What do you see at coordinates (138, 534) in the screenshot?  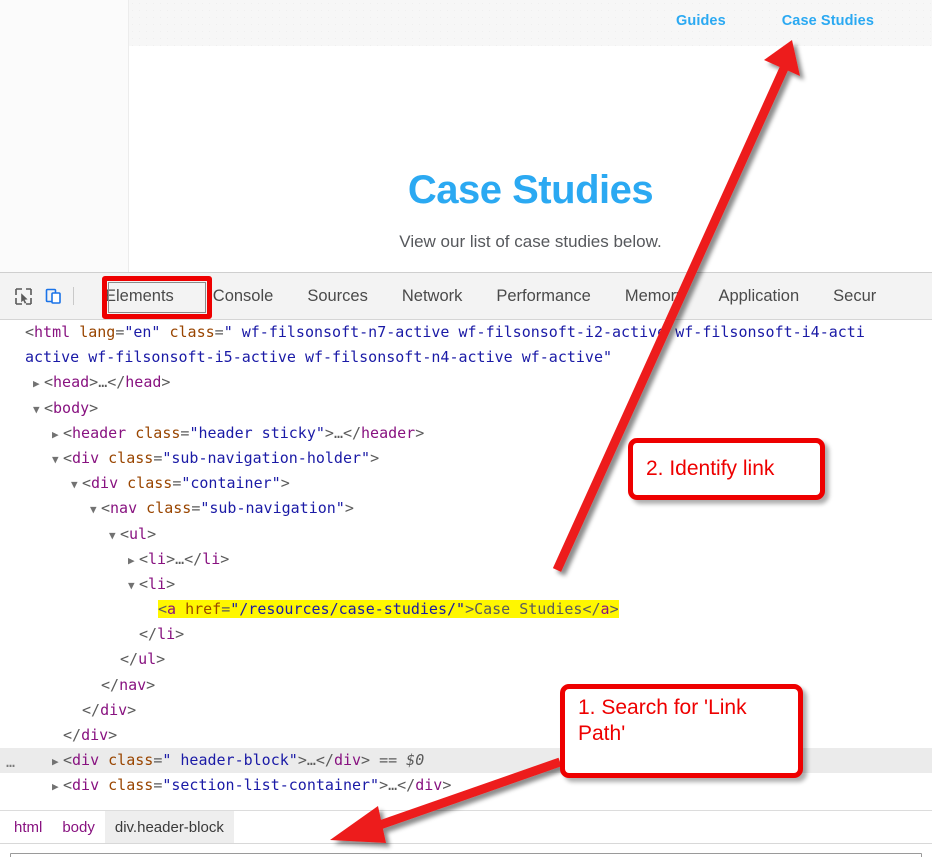 I see `dom-row-markup: <ul>` at bounding box center [138, 534].